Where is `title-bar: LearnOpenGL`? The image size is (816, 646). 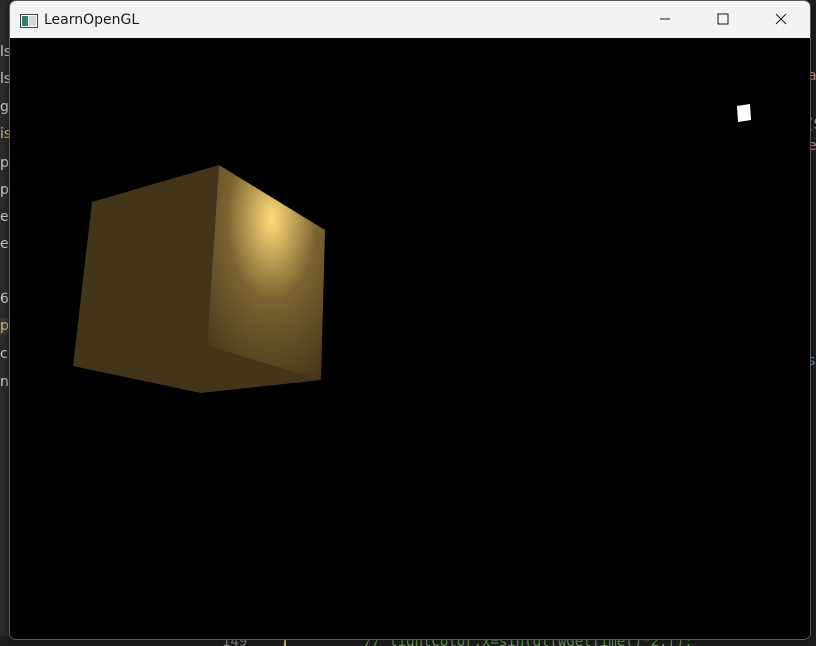 title-bar: LearnOpenGL is located at coordinates (410, 19).